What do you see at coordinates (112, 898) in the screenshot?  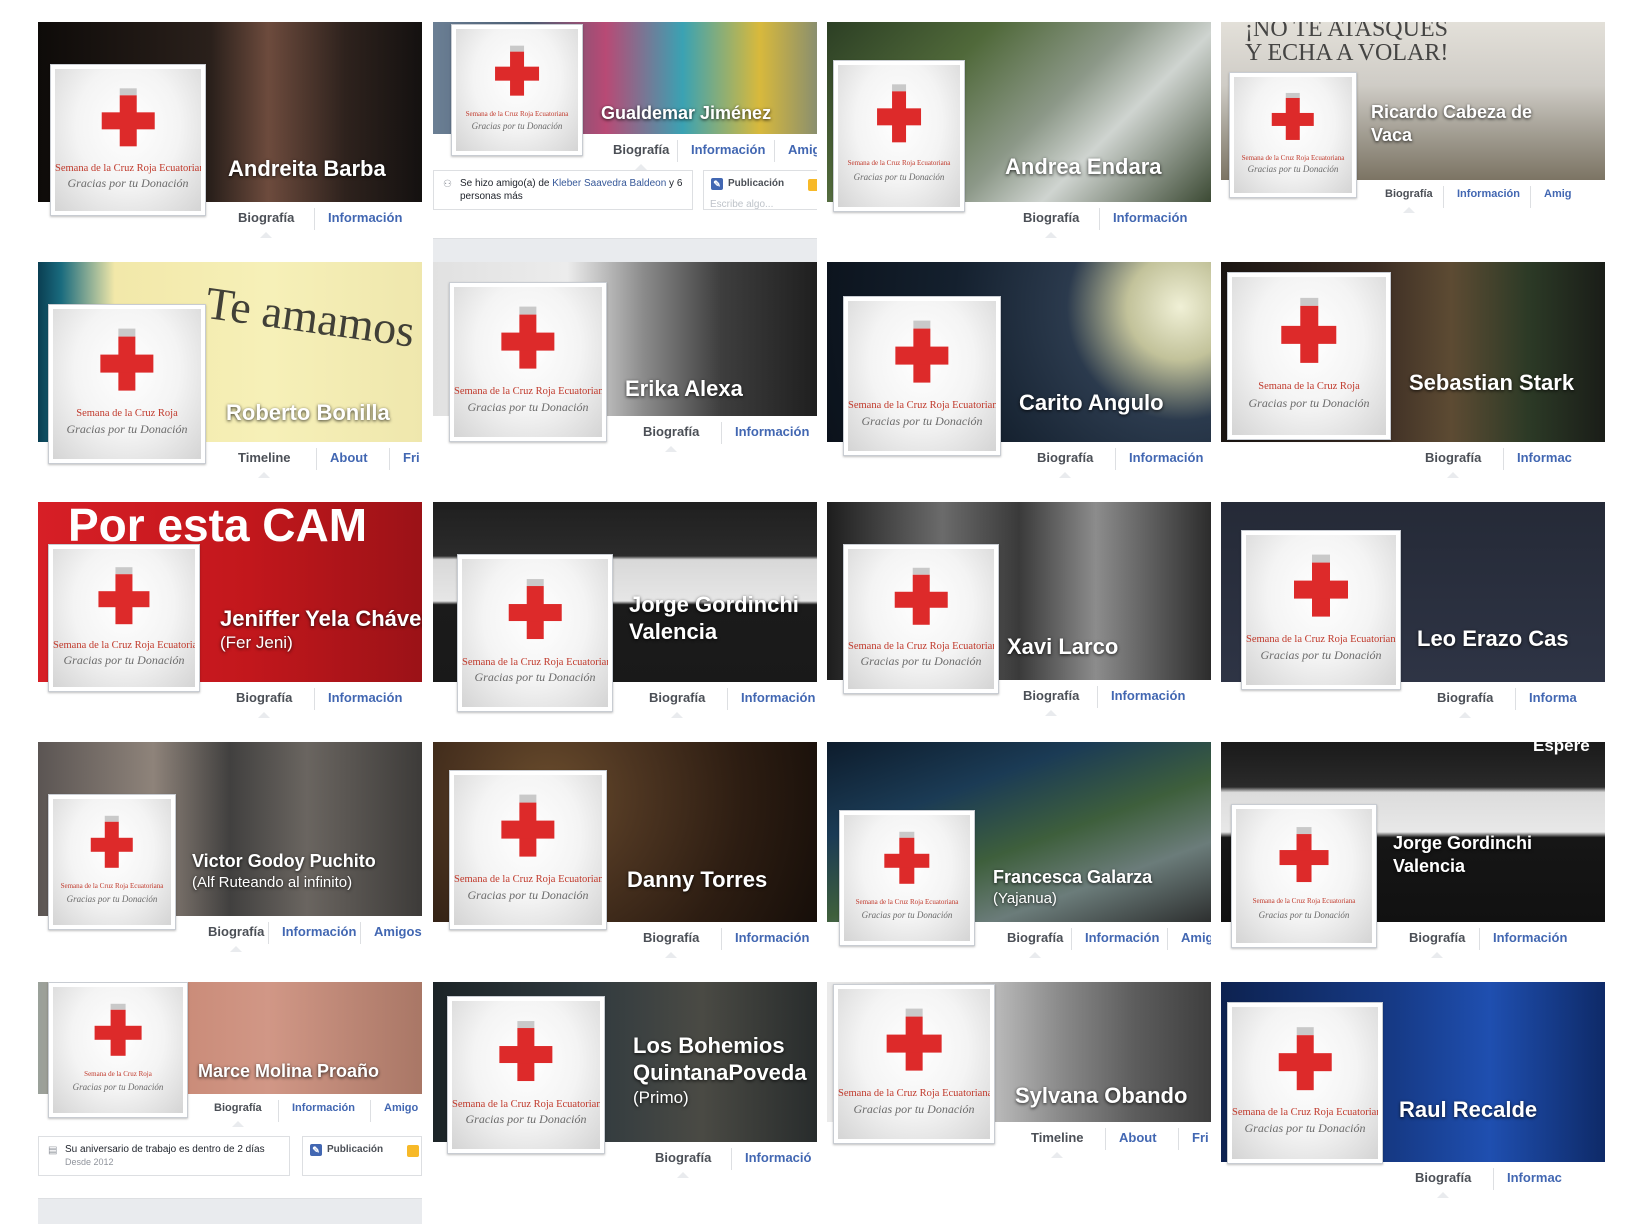 I see `logo-thanks-text: Gracias por tu Donación` at bounding box center [112, 898].